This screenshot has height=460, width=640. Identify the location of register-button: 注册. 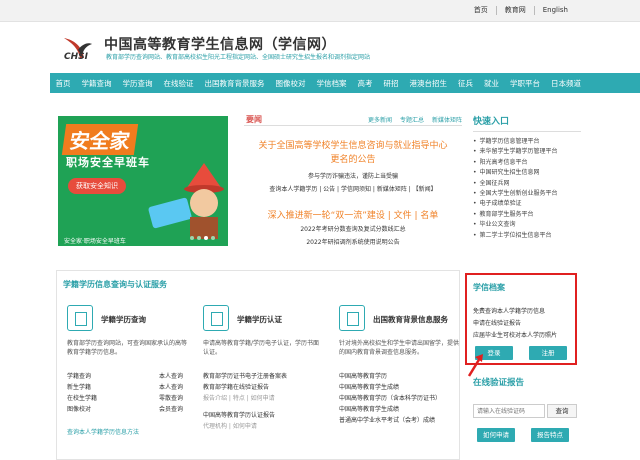
(548, 353).